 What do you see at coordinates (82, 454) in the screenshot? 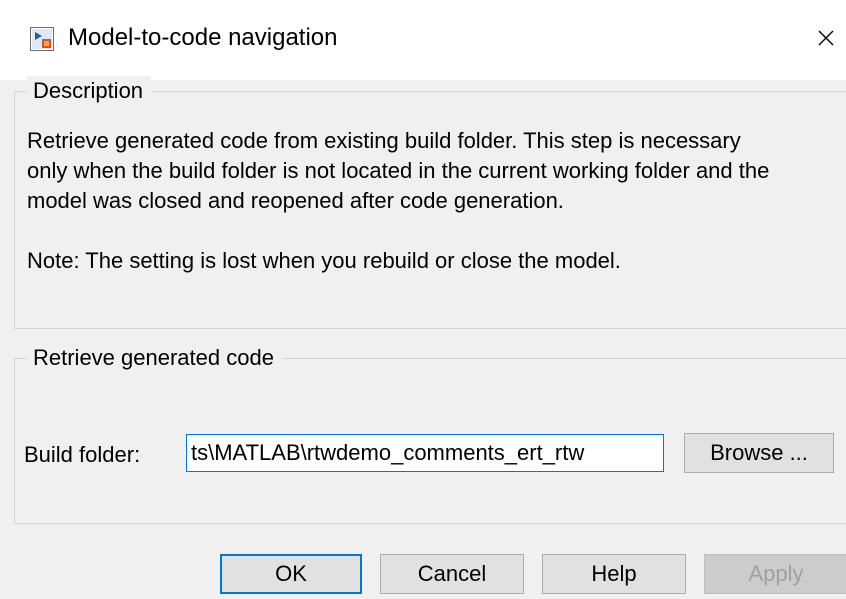
I see `build-folder-label: Build folder:` at bounding box center [82, 454].